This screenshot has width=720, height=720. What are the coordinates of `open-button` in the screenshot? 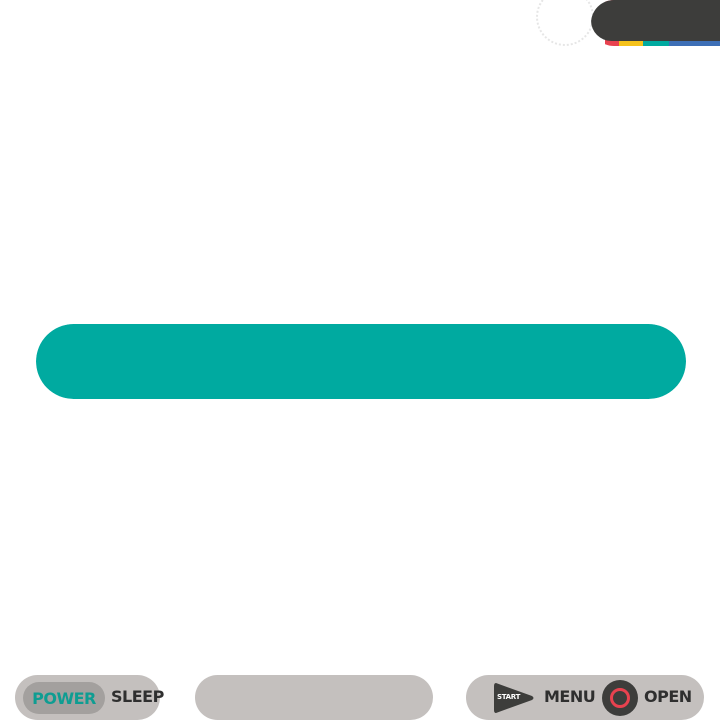 It's located at (620, 698).